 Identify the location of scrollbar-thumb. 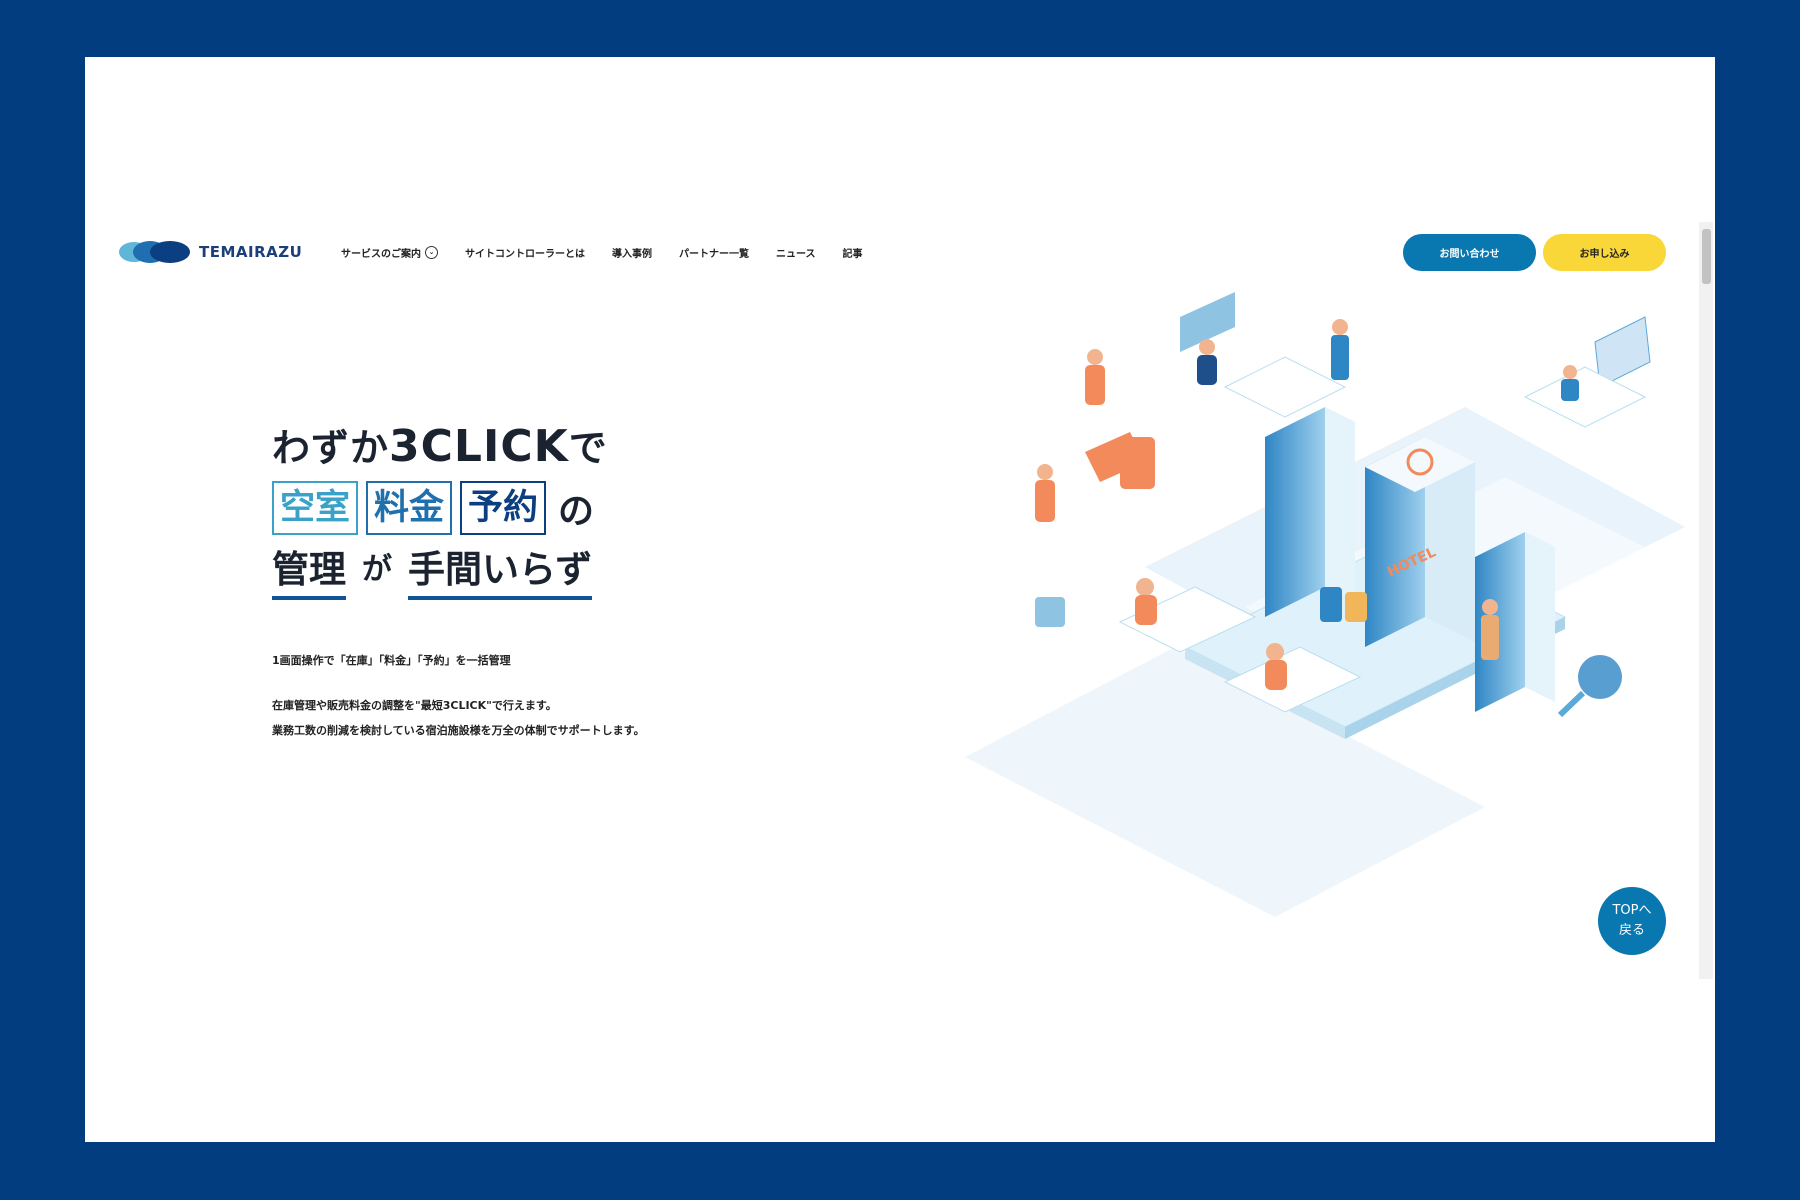
(1706, 256).